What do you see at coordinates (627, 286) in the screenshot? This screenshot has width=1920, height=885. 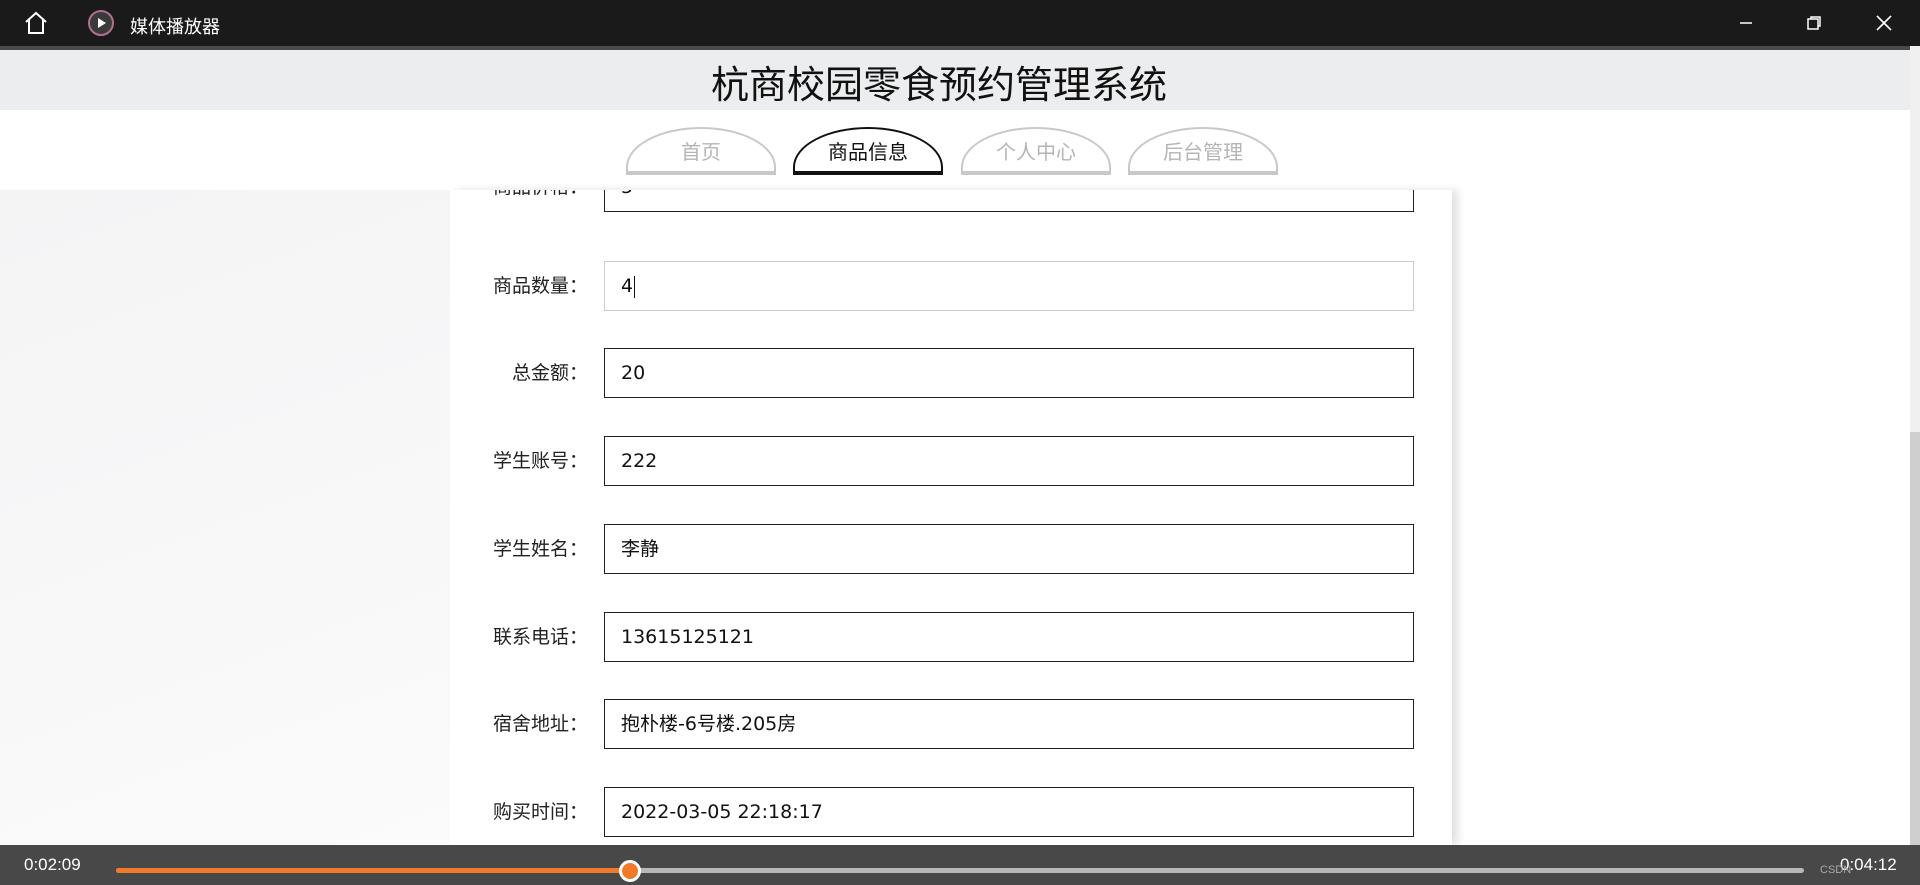 I see `field-value: 4` at bounding box center [627, 286].